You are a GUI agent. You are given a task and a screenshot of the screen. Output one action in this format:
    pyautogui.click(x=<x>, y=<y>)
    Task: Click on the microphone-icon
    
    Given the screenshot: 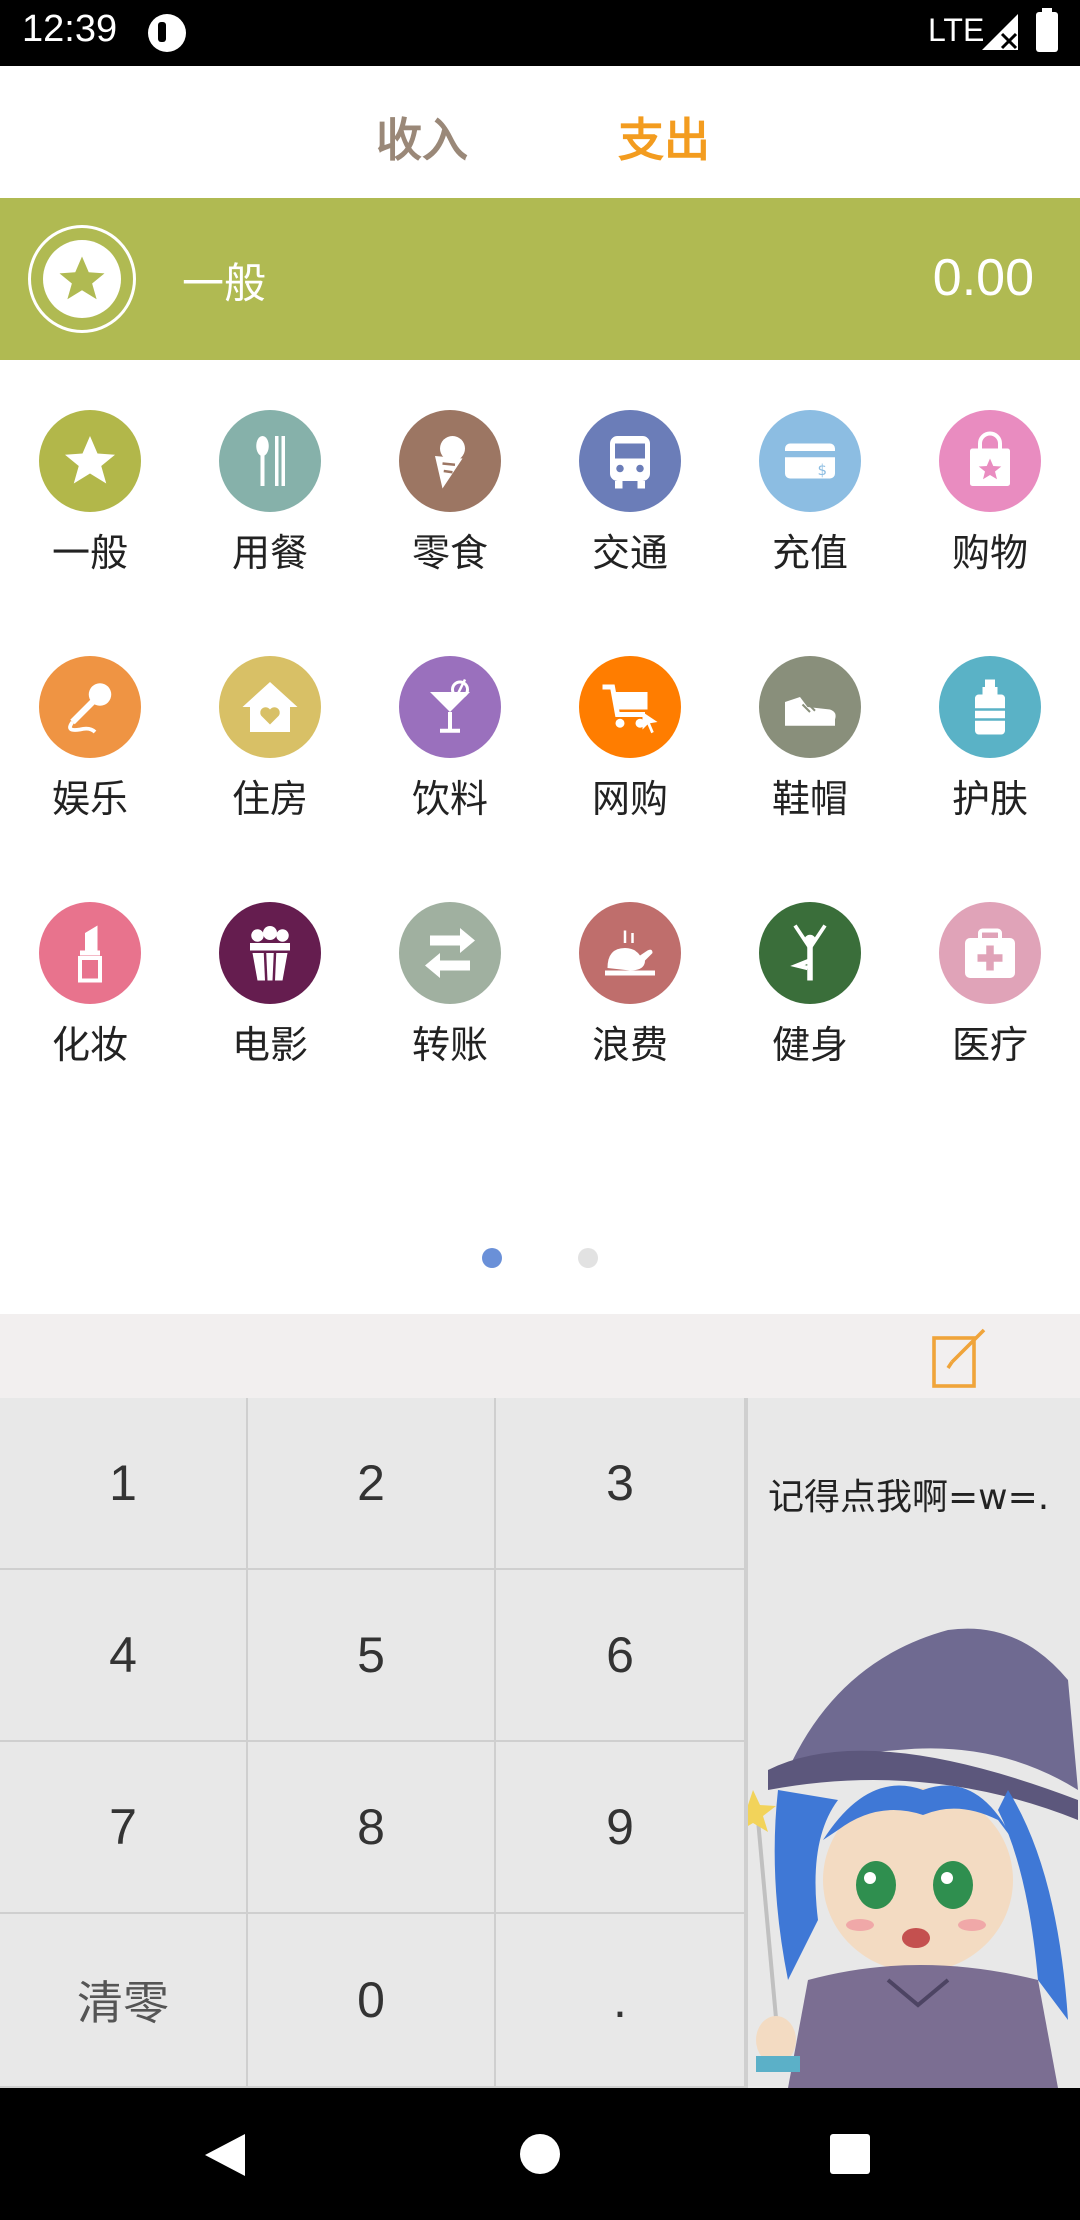 What is the action you would take?
    pyautogui.click(x=90, y=707)
    